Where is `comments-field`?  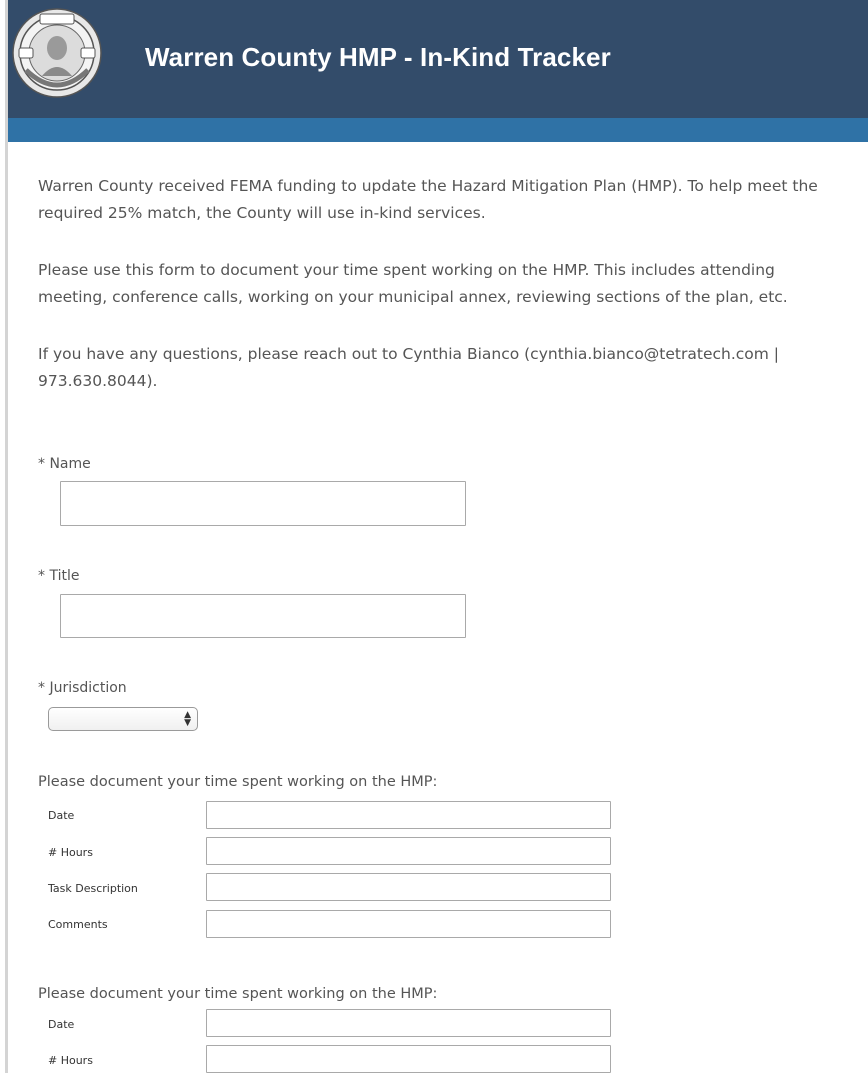
comments-field is located at coordinates (408, 924).